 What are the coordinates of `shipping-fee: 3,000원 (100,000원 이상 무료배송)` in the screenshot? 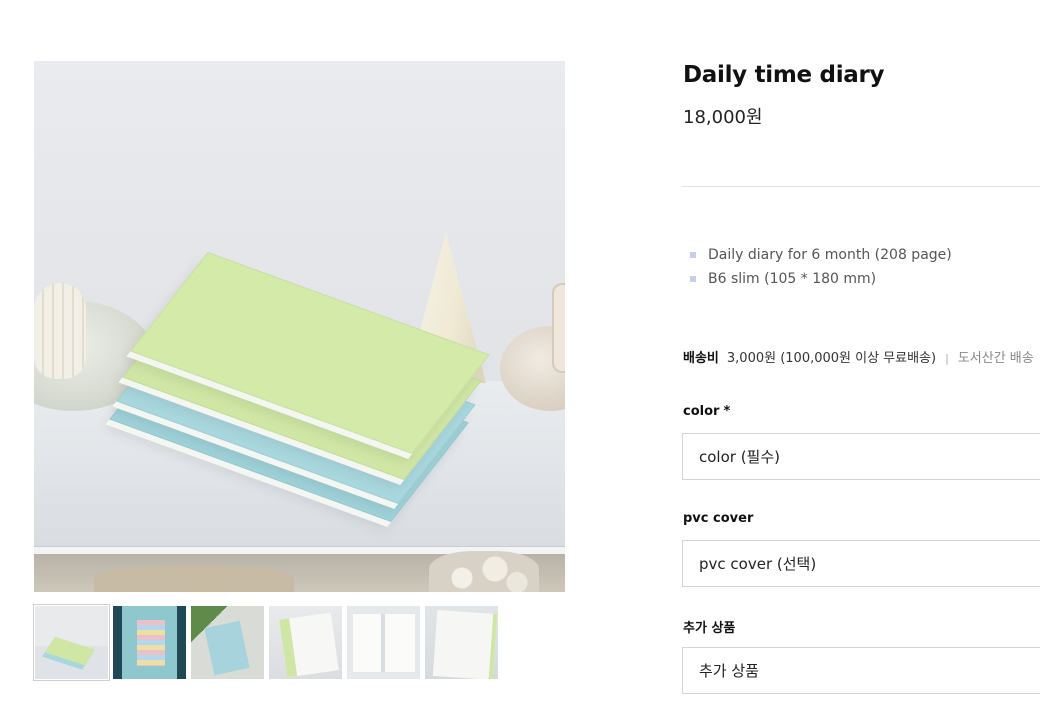 It's located at (831, 358).